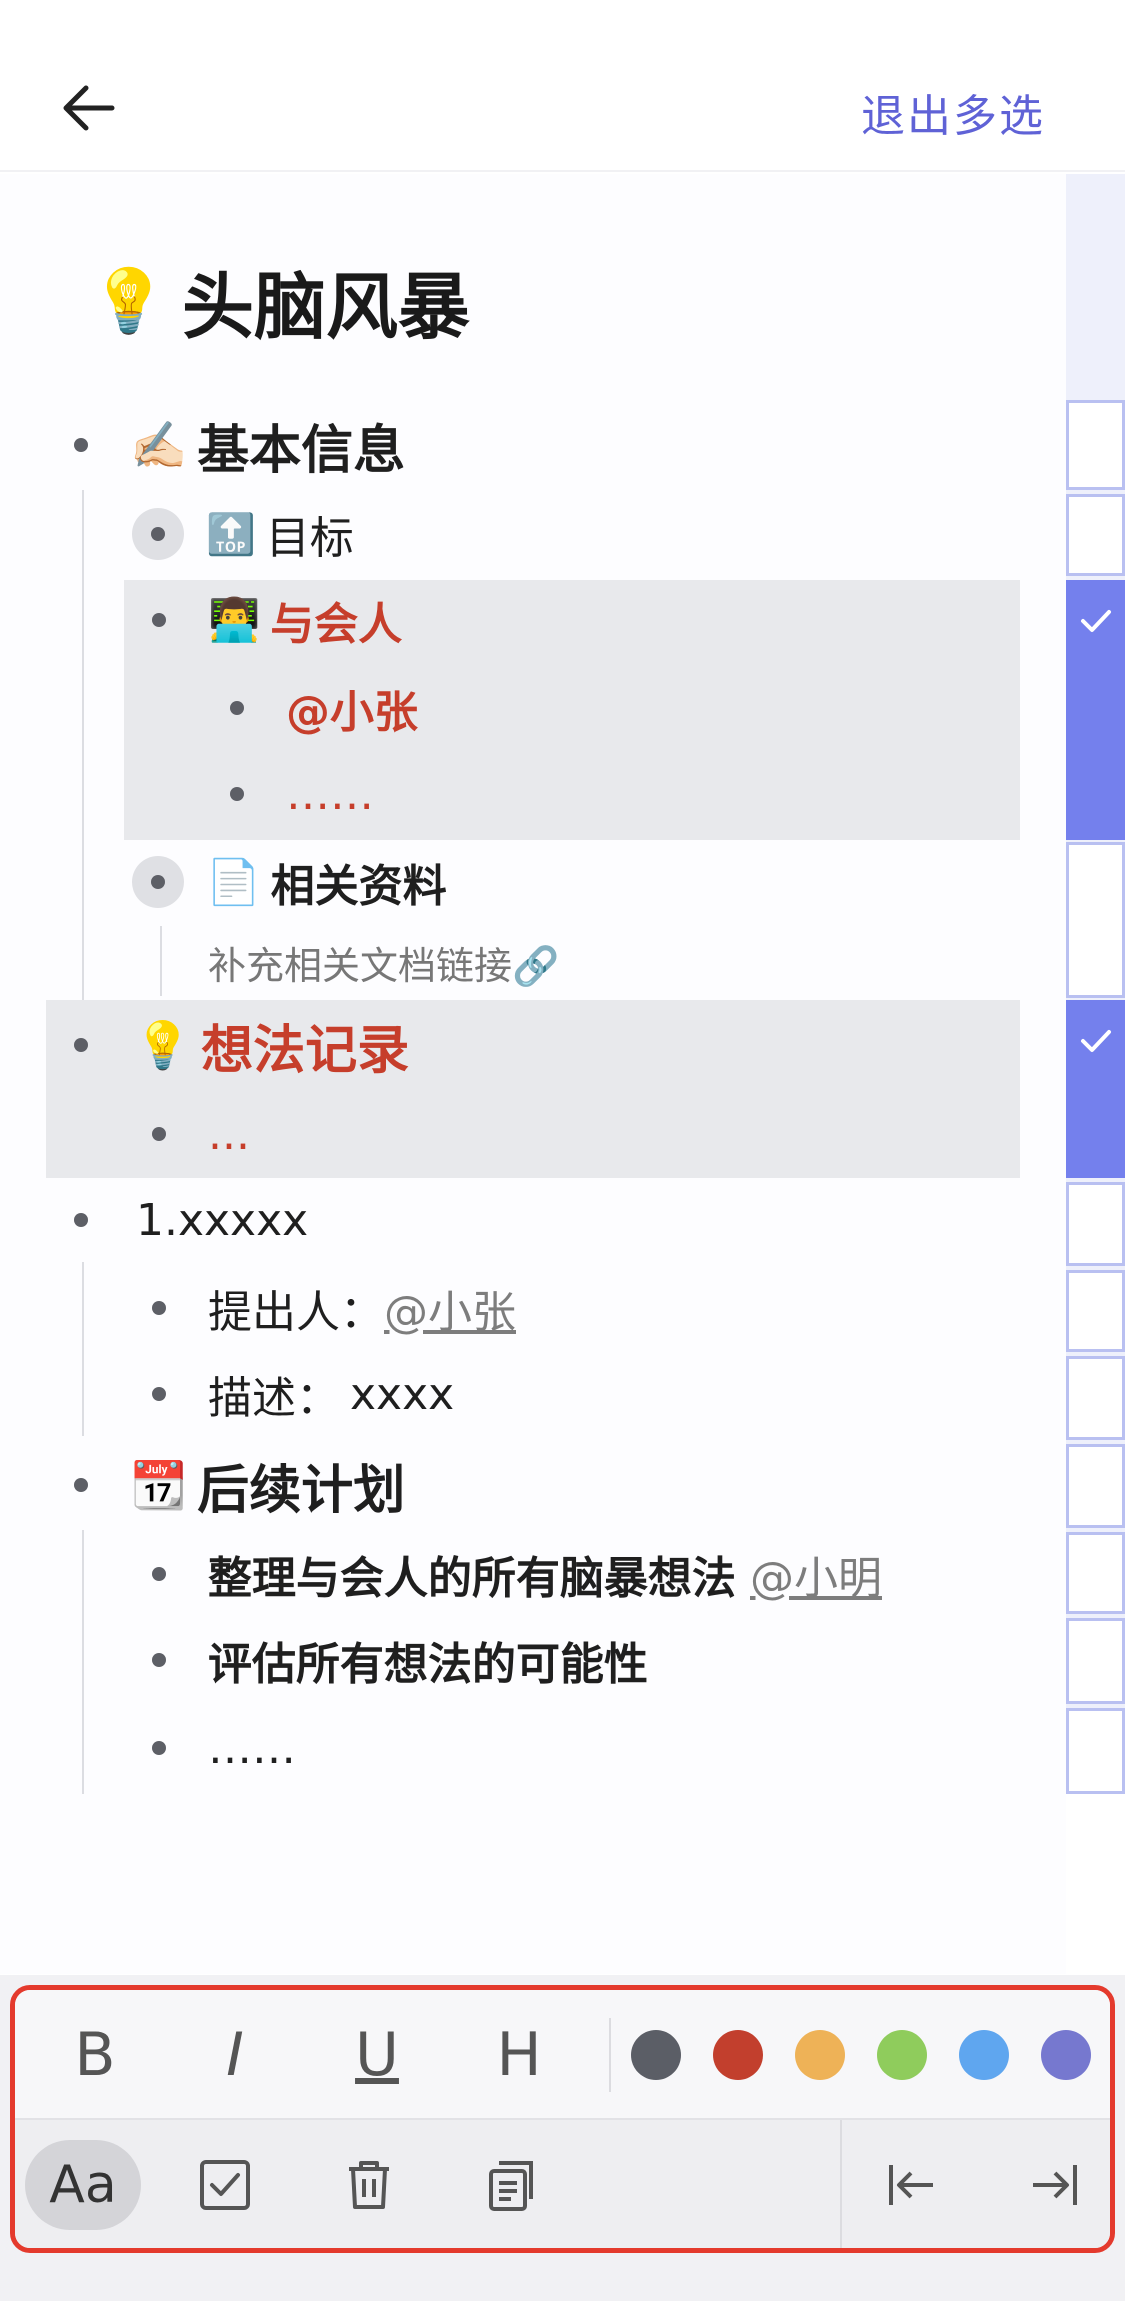 This screenshot has height=2301, width=1125. Describe the element at coordinates (83, 2185) in the screenshot. I see `text-style-button: Aa` at that location.